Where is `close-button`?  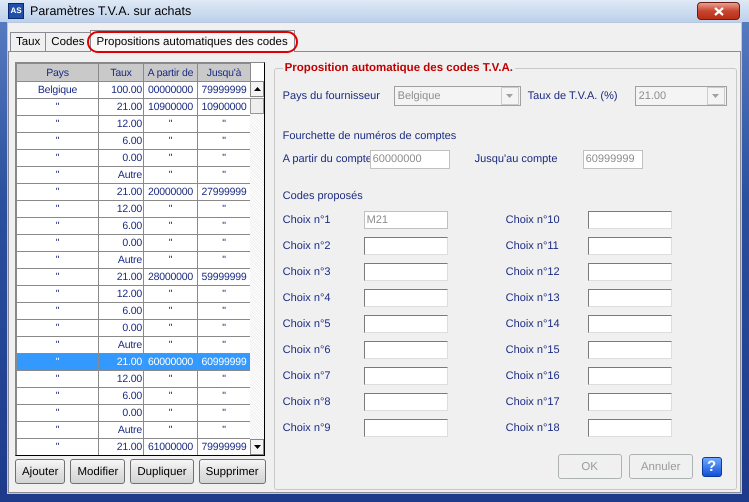 close-button is located at coordinates (718, 11).